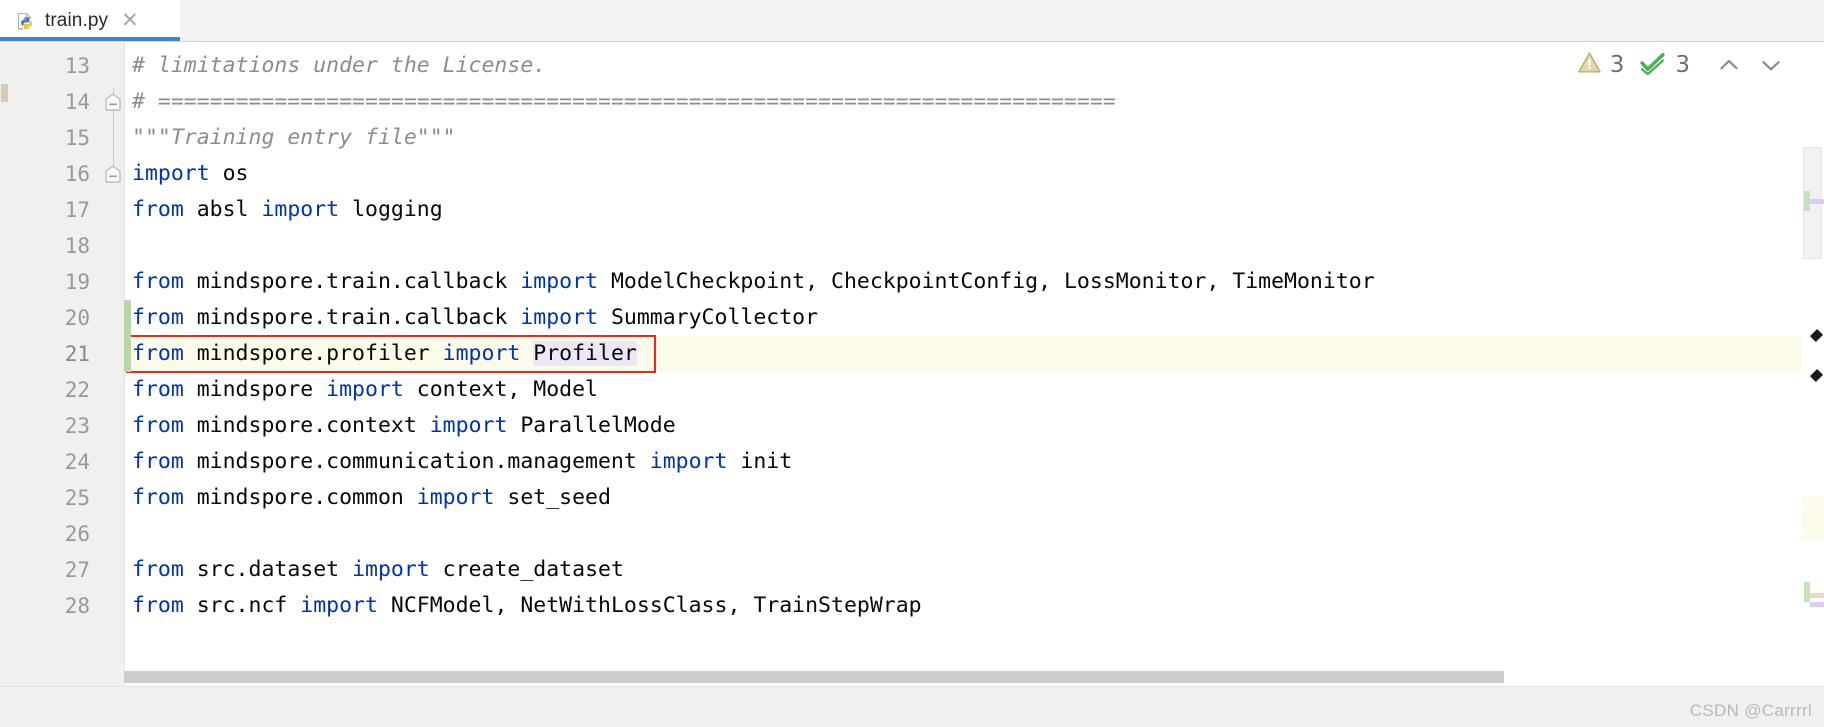 This screenshot has width=1824, height=727. What do you see at coordinates (1680, 65) in the screenshot?
I see `inspection-widget: 3 3` at bounding box center [1680, 65].